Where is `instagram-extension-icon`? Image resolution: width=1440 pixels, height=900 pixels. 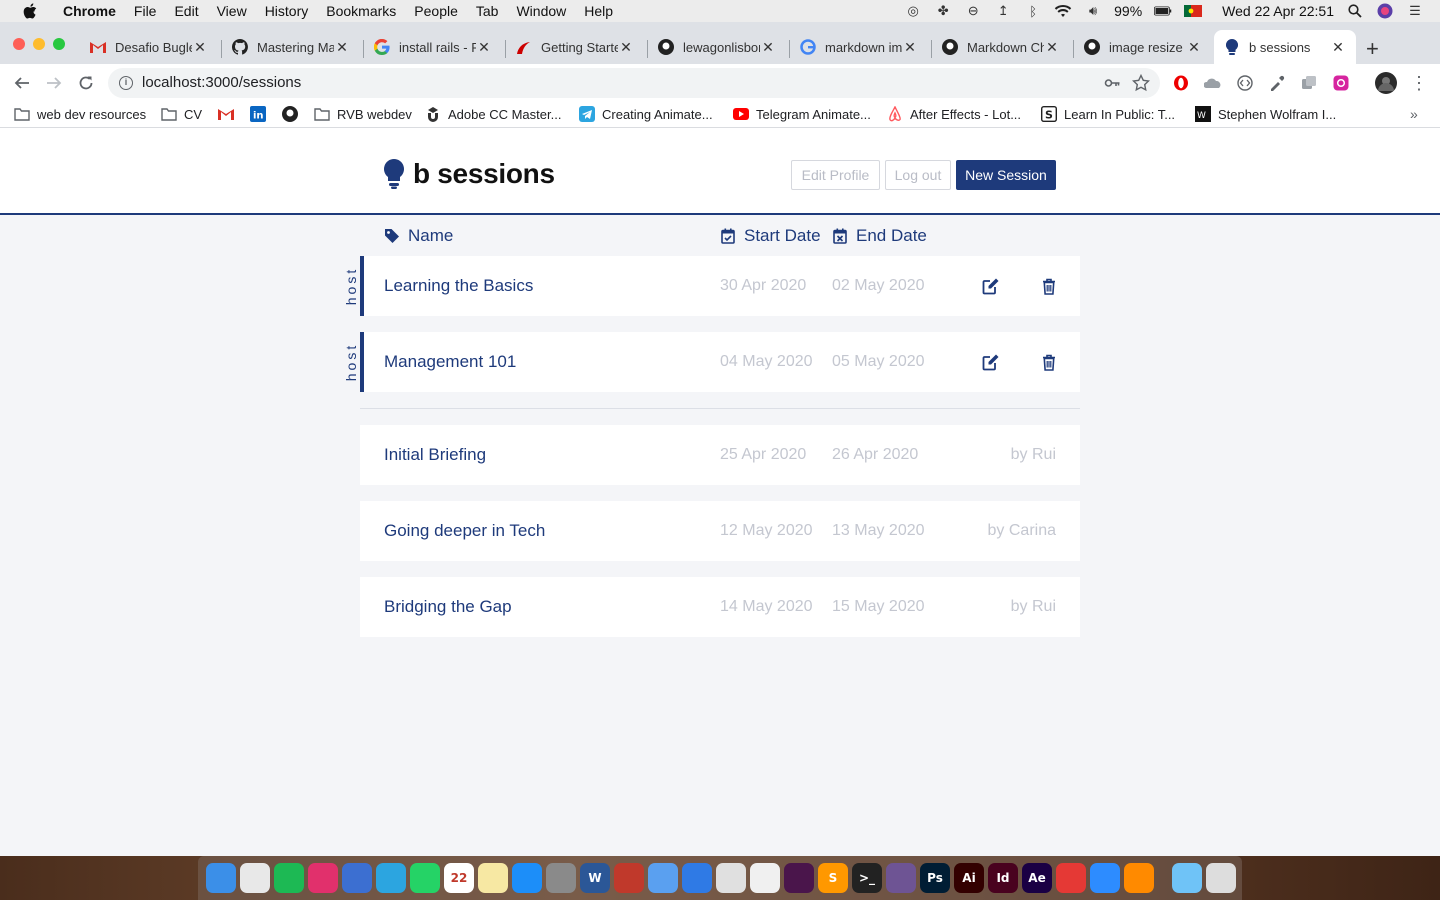 instagram-extension-icon is located at coordinates (1341, 83).